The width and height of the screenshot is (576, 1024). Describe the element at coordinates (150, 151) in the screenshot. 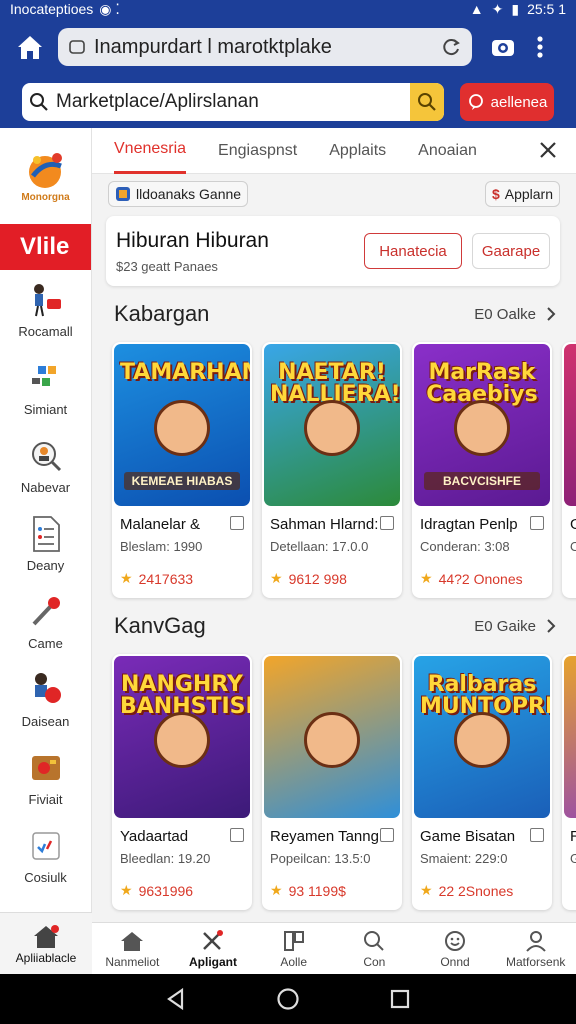

I see `tab-vnenesria: Vnenesria` at that location.